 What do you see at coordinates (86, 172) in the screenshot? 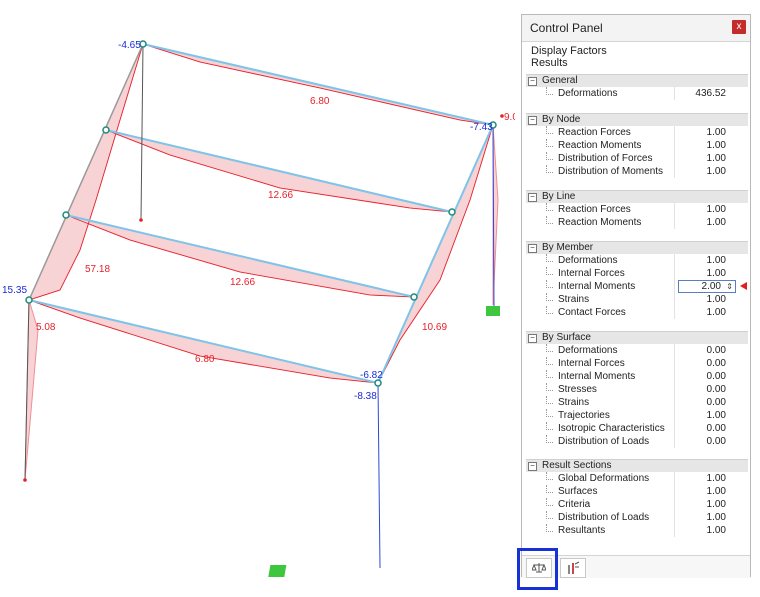
I see `left-edge` at bounding box center [86, 172].